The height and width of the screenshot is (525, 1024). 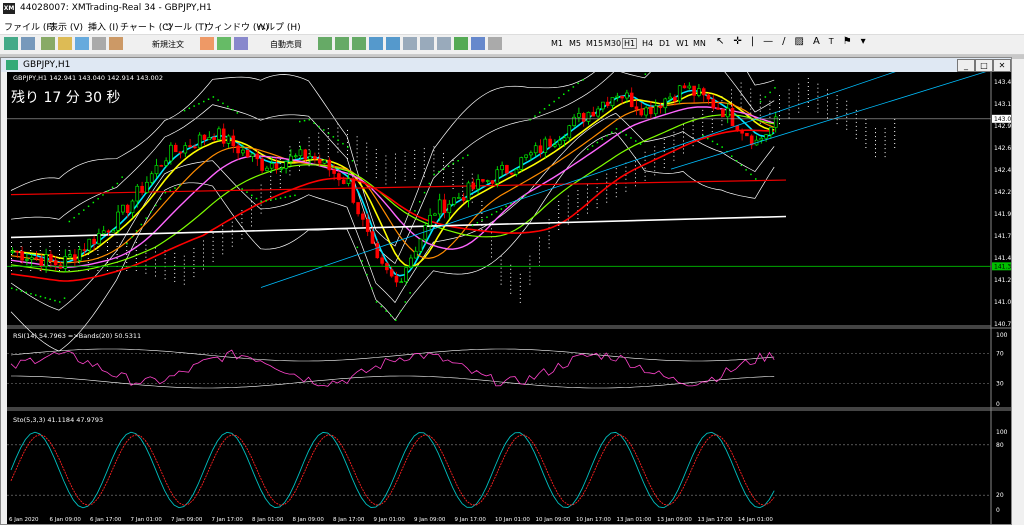 I want to click on close-button: ✕, so click(x=1002, y=65).